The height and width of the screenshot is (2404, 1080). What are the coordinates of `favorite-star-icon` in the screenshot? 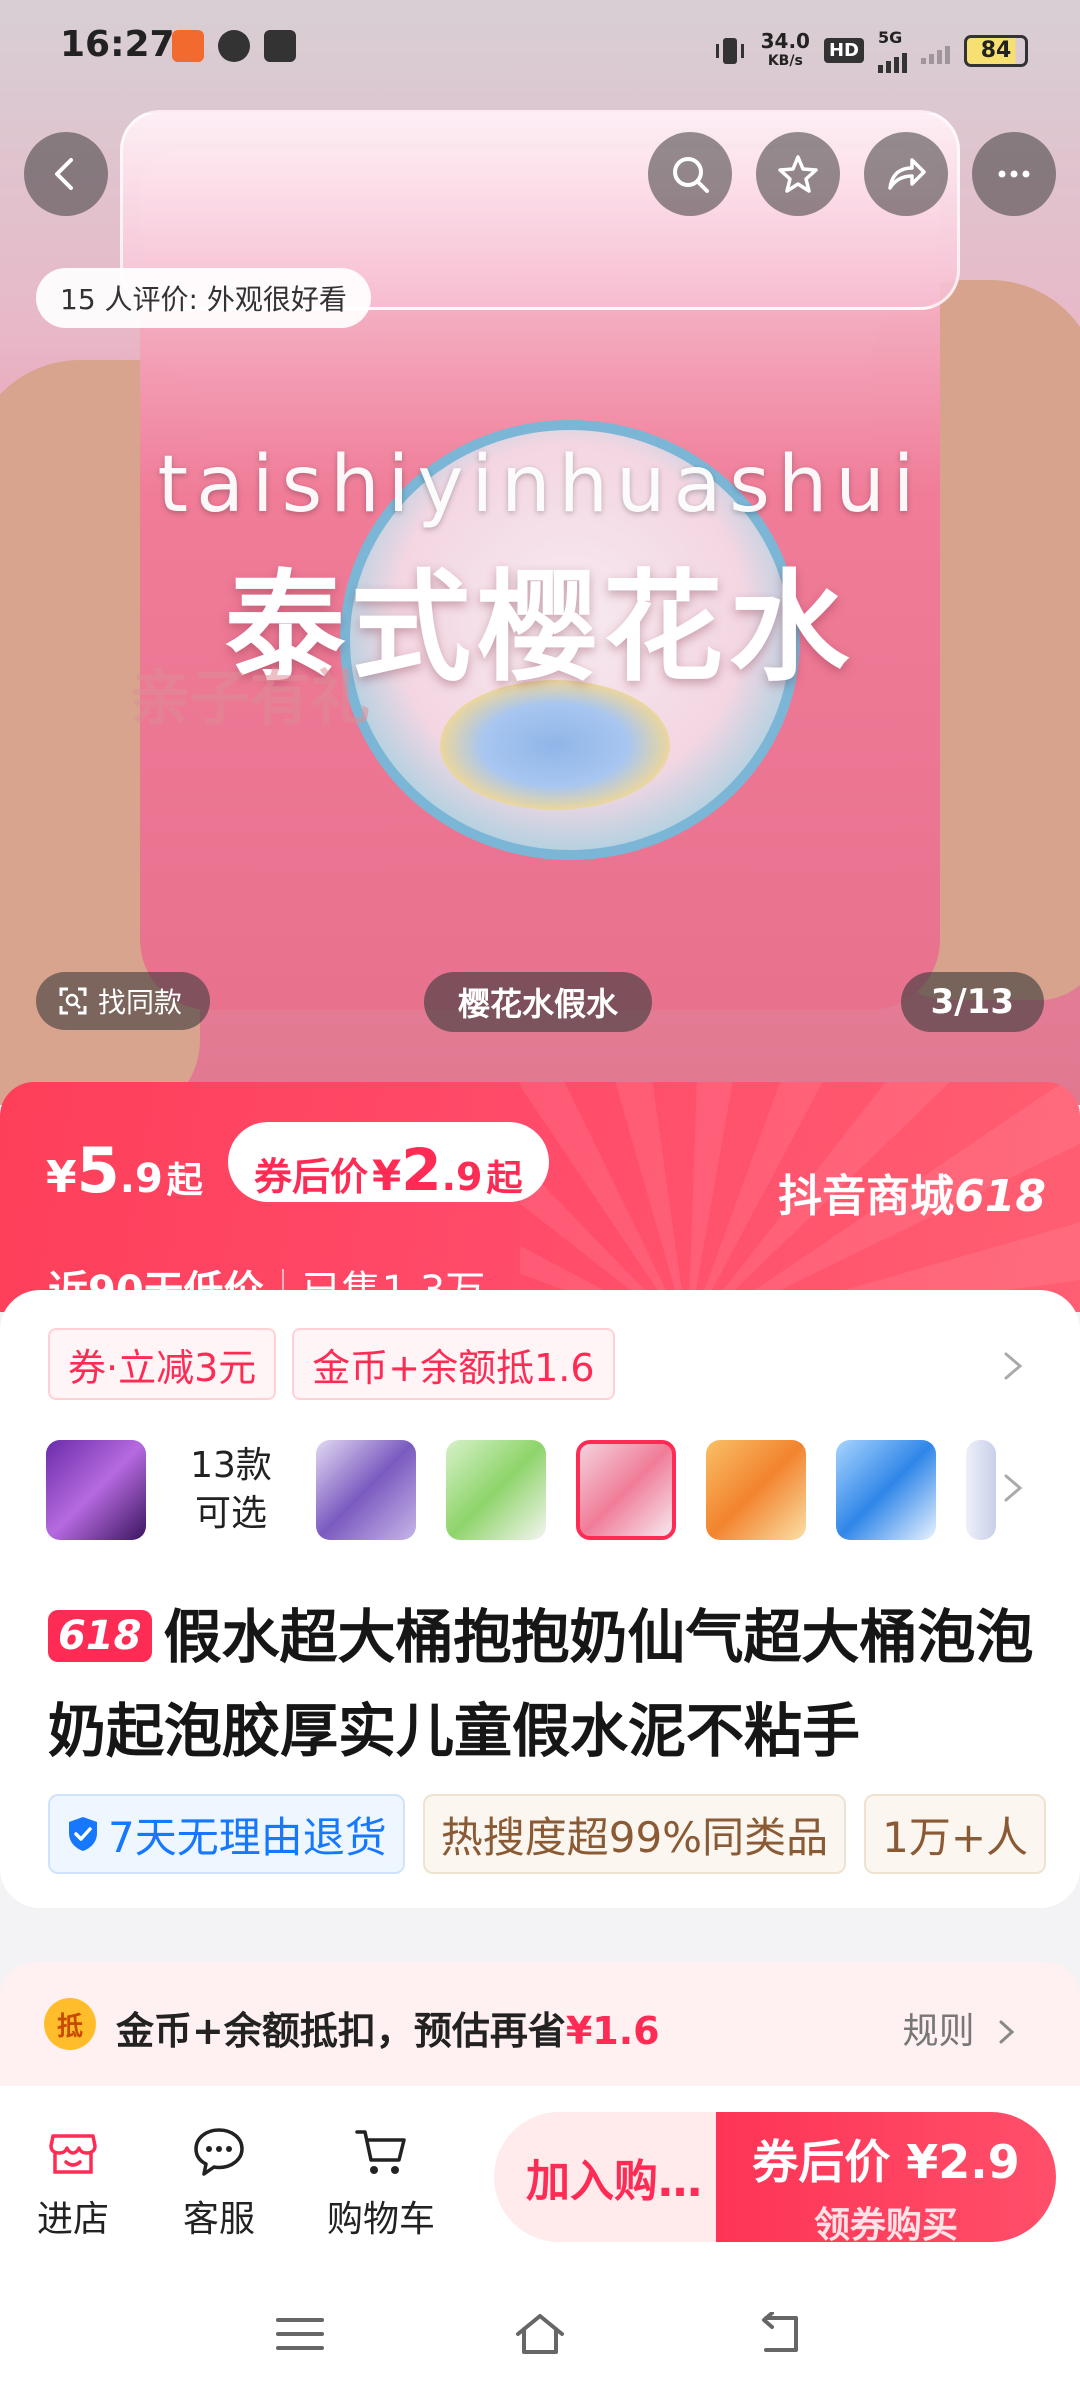 It's located at (798, 174).